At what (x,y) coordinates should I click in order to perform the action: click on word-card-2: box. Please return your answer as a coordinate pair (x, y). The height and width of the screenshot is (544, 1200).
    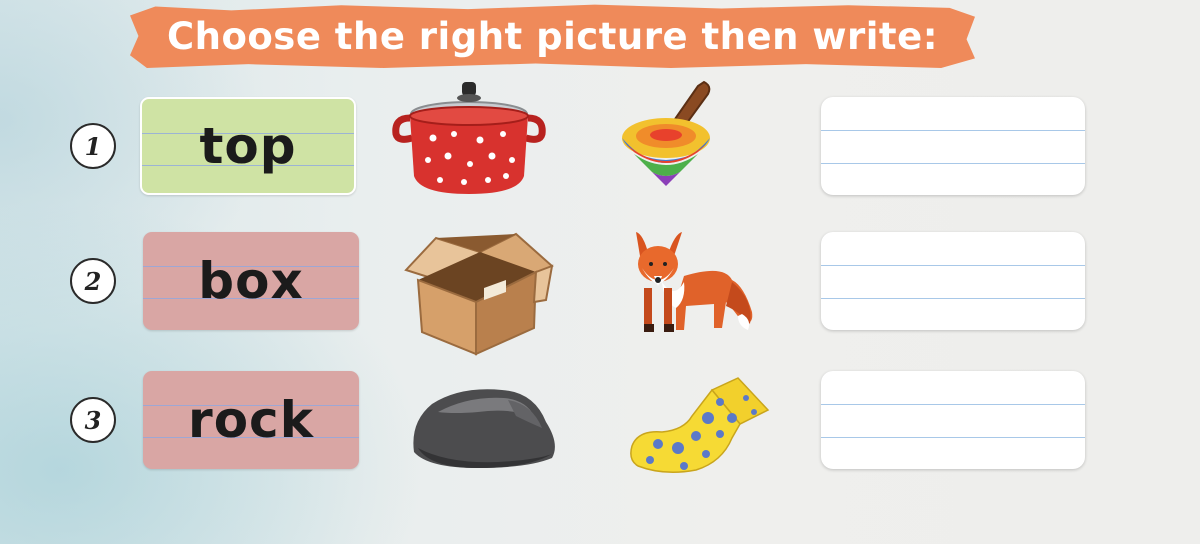
    Looking at the image, I should click on (251, 281).